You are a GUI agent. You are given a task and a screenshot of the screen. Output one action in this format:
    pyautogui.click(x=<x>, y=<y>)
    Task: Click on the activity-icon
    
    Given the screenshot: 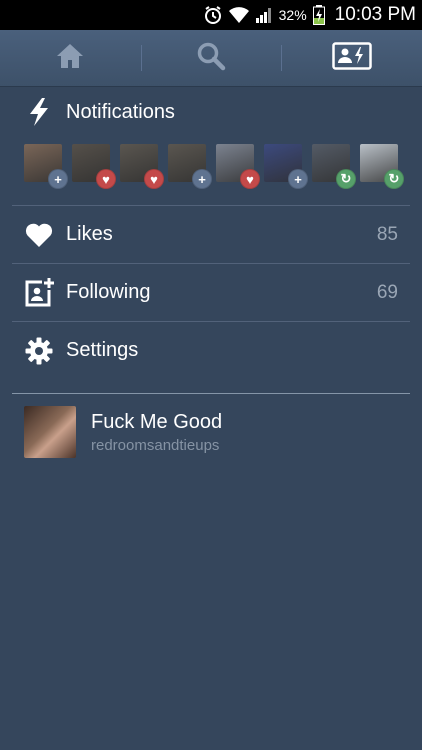 What is the action you would take?
    pyautogui.click(x=351, y=58)
    